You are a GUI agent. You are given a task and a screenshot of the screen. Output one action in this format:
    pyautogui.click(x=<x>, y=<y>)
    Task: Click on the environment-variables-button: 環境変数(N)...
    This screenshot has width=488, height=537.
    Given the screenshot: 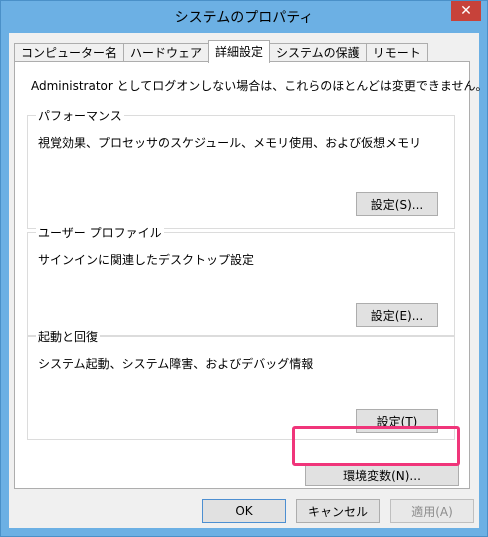 What is the action you would take?
    pyautogui.click(x=382, y=475)
    